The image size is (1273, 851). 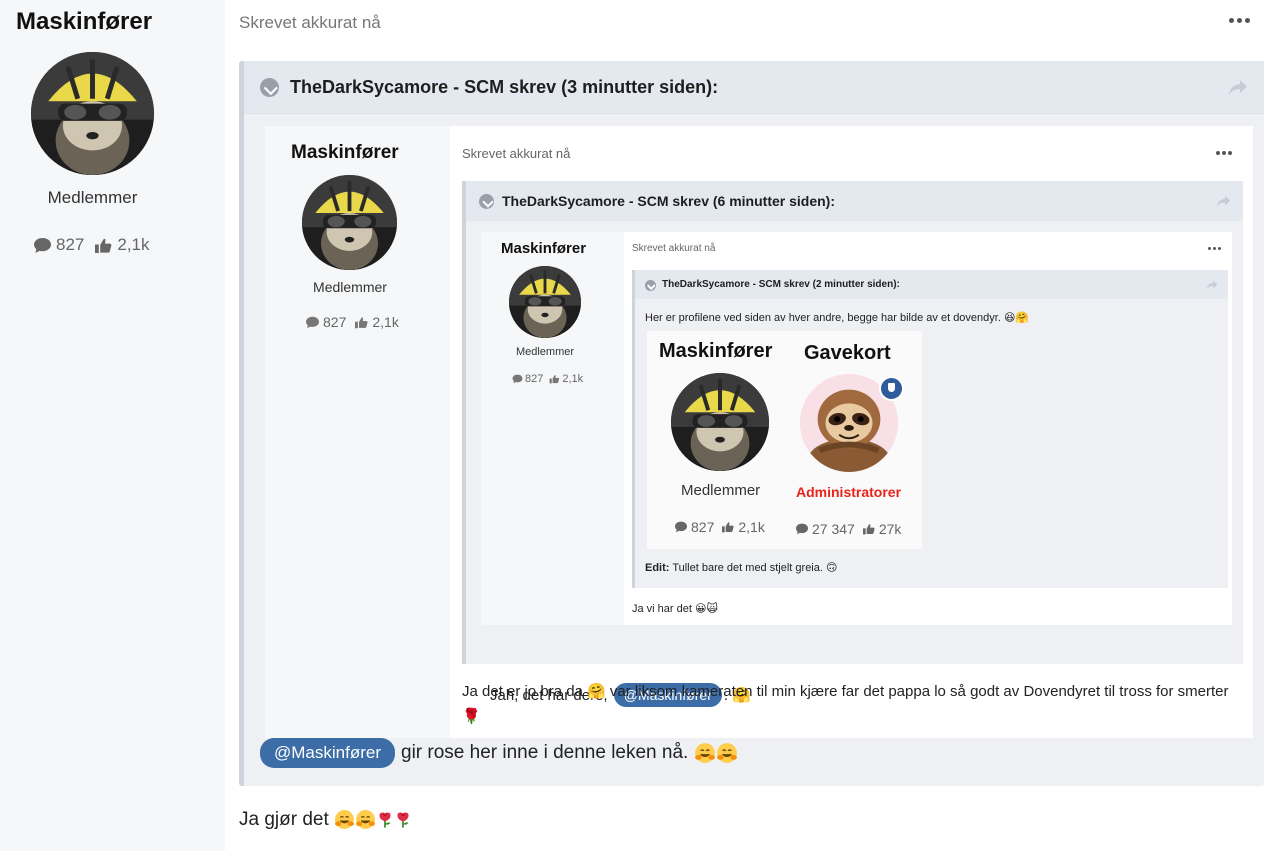 What do you see at coordinates (92, 113) in the screenshot?
I see `author-avatar` at bounding box center [92, 113].